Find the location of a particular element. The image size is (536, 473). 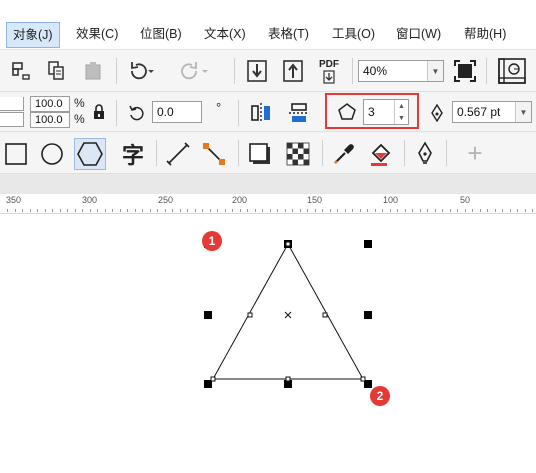

ungroup-all-icon is located at coordinates (93, 71).